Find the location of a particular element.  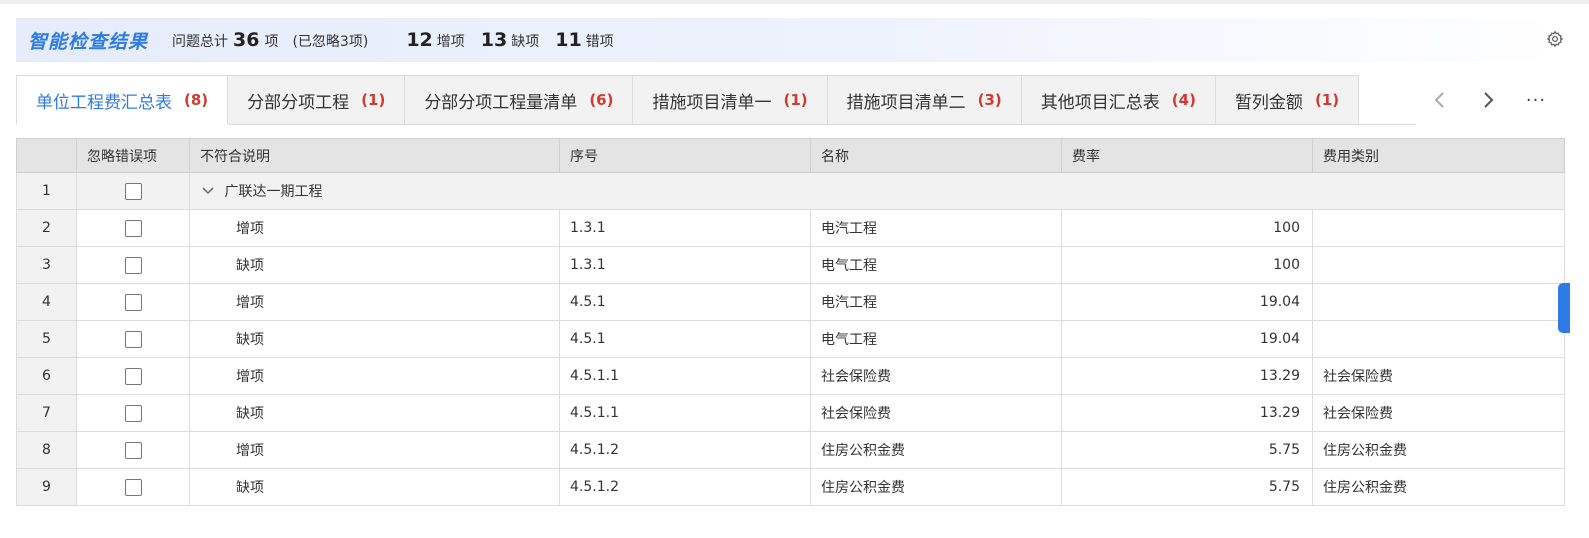

tab-unit-cost-summary: 单位工程费汇总表 (8) is located at coordinates (122, 100).